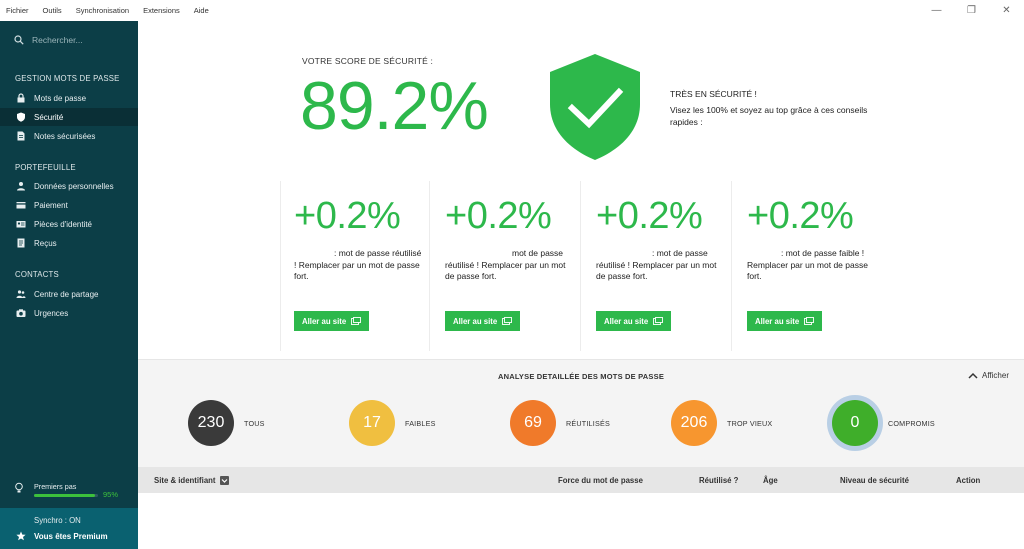 The width and height of the screenshot is (1024, 549). What do you see at coordinates (874, 480) in the screenshot?
I see `column-security-level: Niveau de sécurité` at bounding box center [874, 480].